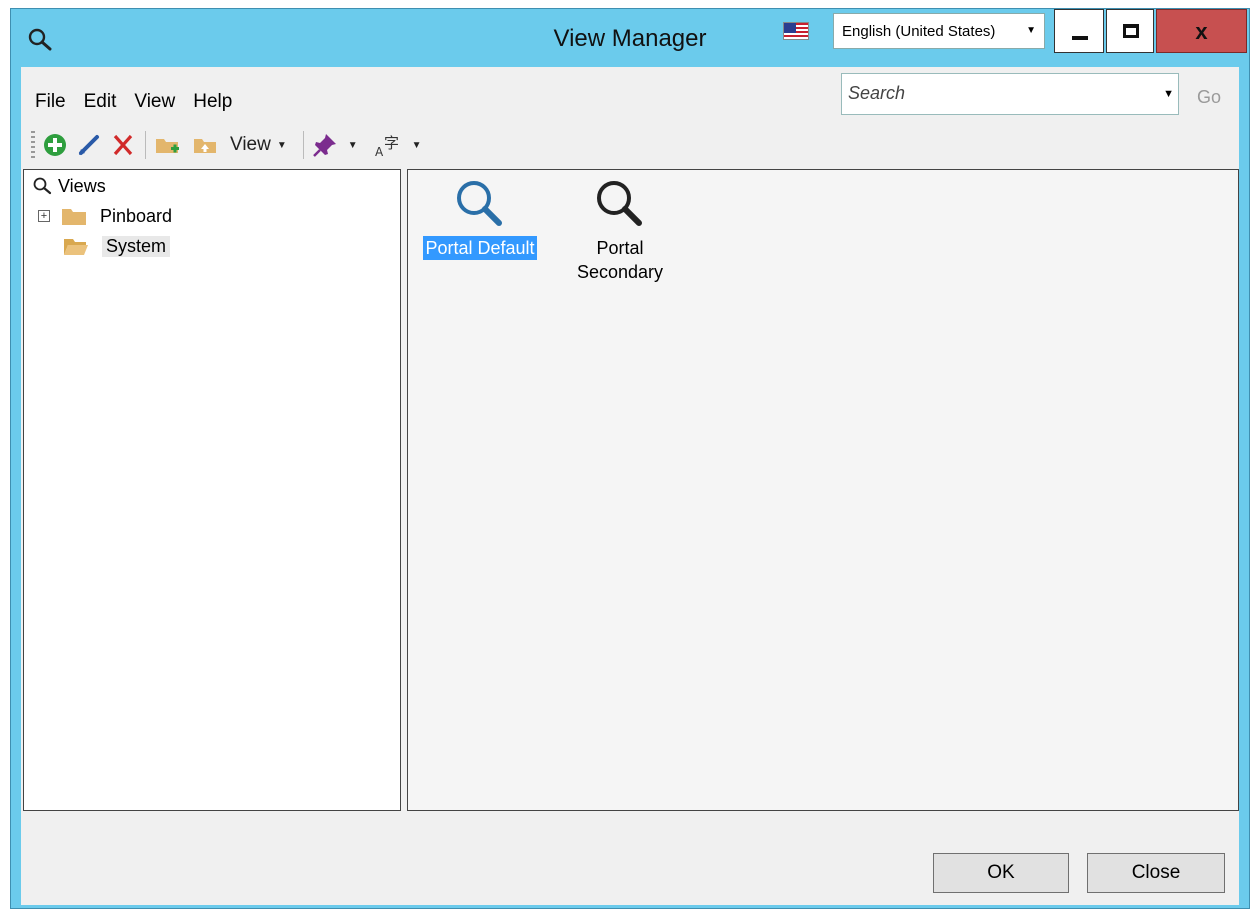 This screenshot has width=1252, height=909. I want to click on menu-file: File, so click(50, 102).